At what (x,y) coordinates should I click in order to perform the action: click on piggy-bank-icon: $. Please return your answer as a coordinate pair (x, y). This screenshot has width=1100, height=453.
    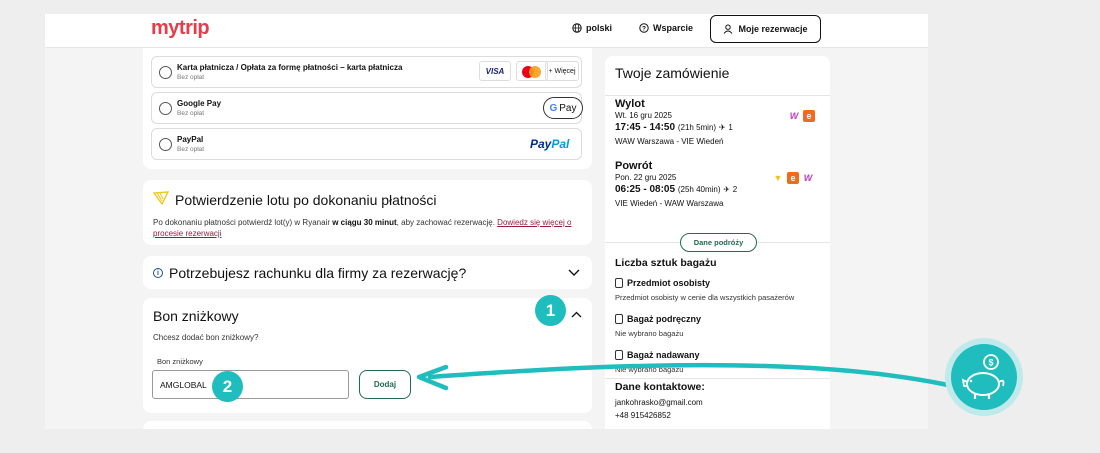
    Looking at the image, I should click on (983, 376).